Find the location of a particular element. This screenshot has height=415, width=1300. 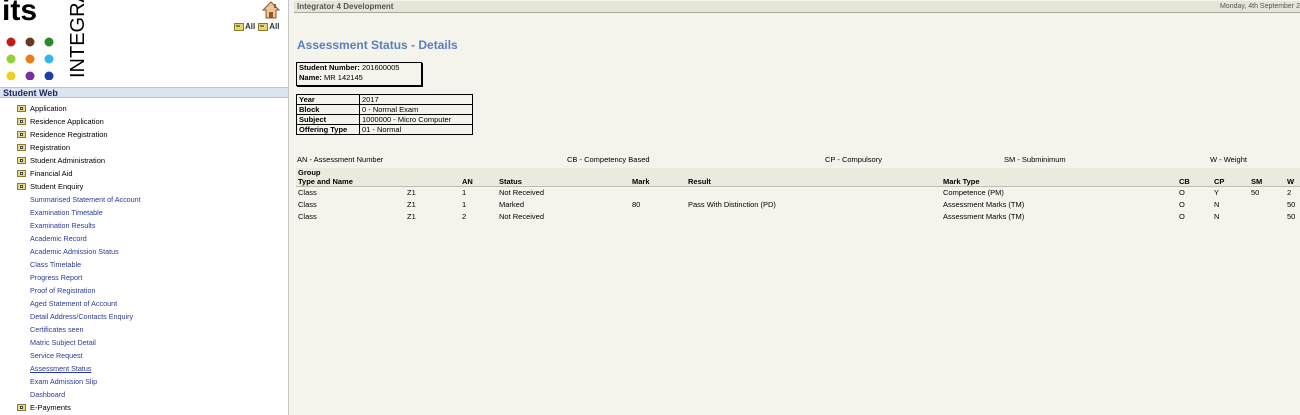

sidebar-item-label: Student Administration is located at coordinates (68, 160).